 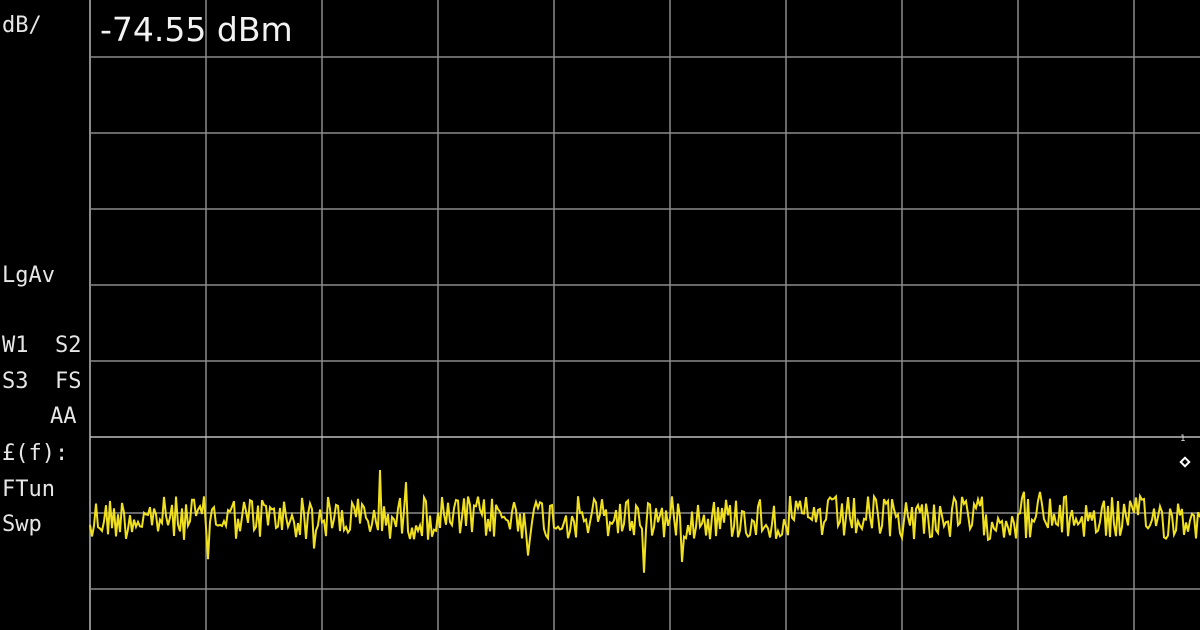 What do you see at coordinates (28, 489) in the screenshot?
I see `ftun-label: FTun` at bounding box center [28, 489].